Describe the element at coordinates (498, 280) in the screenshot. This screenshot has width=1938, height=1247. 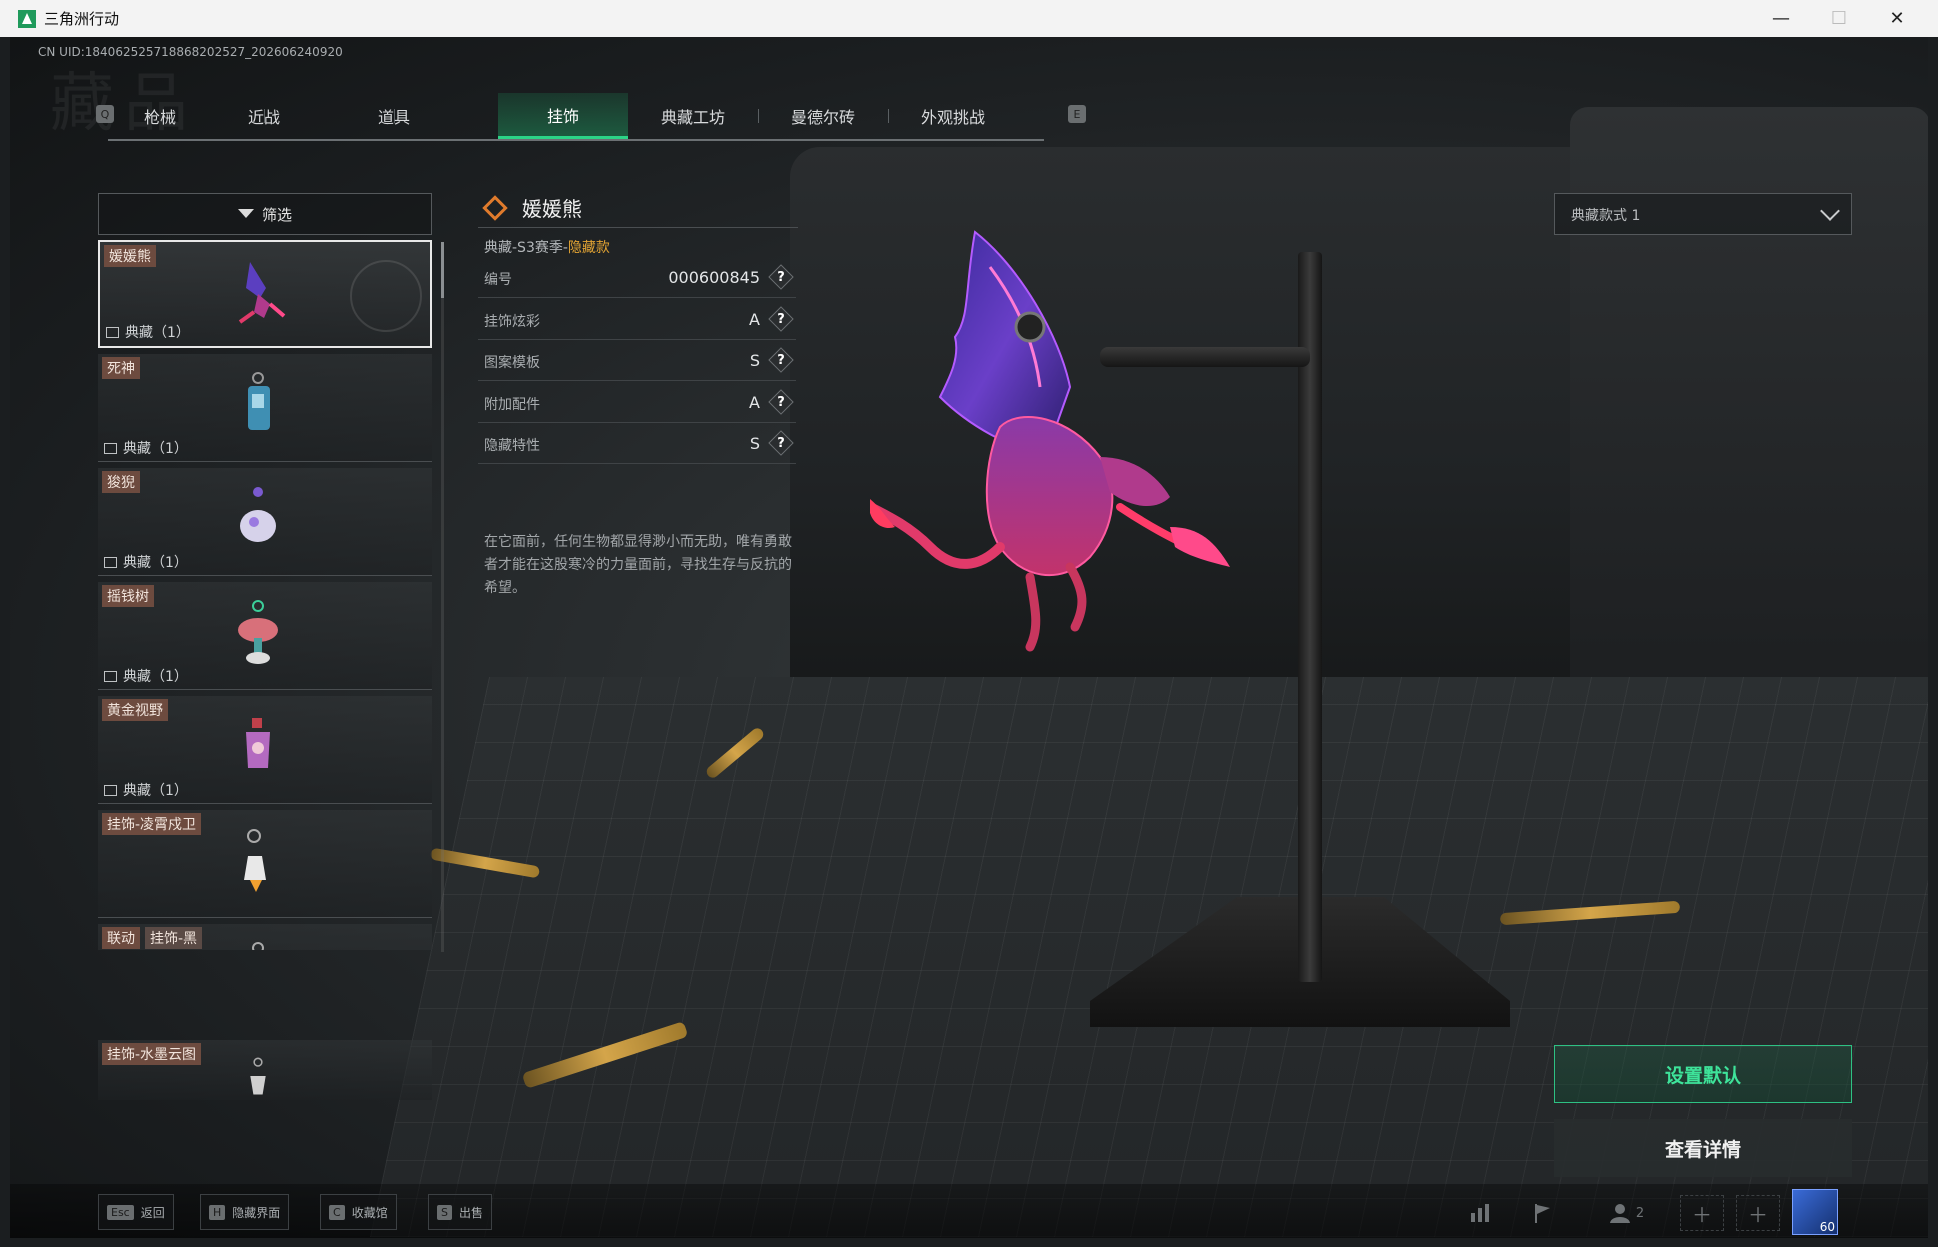
I see `attribute-key: 编号` at that location.